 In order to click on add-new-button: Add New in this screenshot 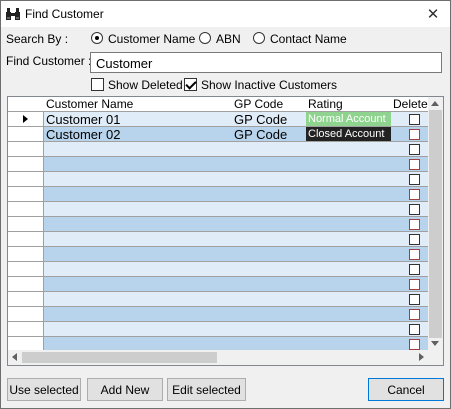, I will do `click(125, 389)`.